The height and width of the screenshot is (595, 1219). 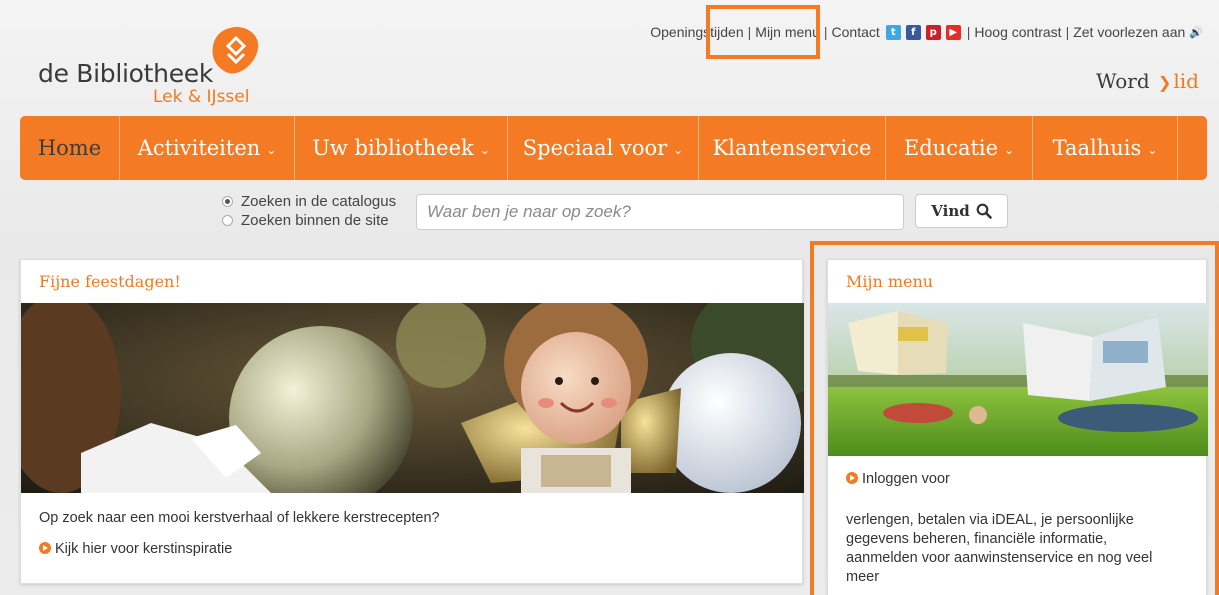 What do you see at coordinates (1097, 148) in the screenshot?
I see `nav-label: Taalhuis` at bounding box center [1097, 148].